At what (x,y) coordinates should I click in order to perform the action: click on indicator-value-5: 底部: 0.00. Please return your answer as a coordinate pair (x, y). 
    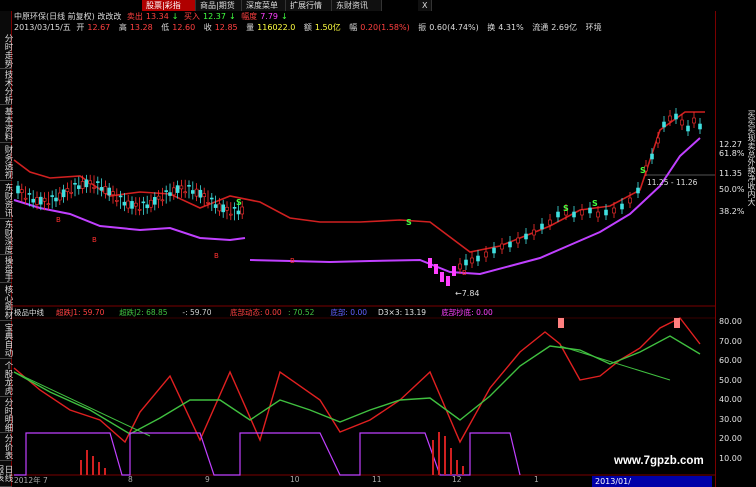
    Looking at the image, I should click on (349, 312).